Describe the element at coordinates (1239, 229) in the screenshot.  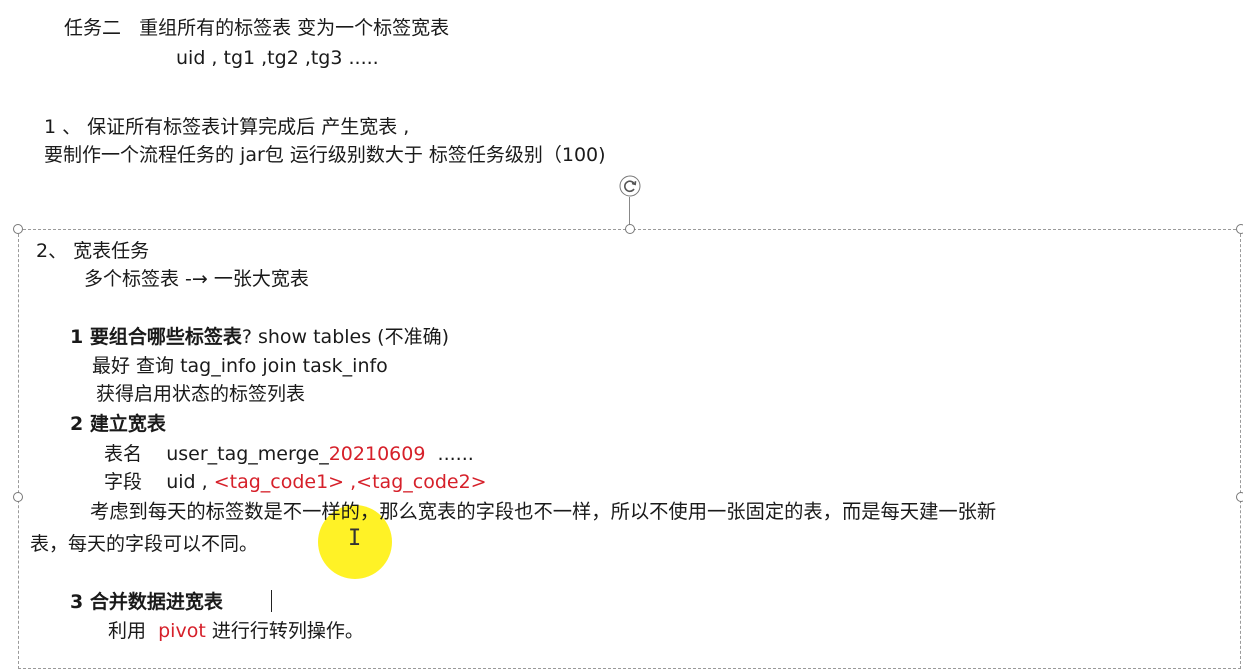
I see `resize-handle-top-right` at that location.